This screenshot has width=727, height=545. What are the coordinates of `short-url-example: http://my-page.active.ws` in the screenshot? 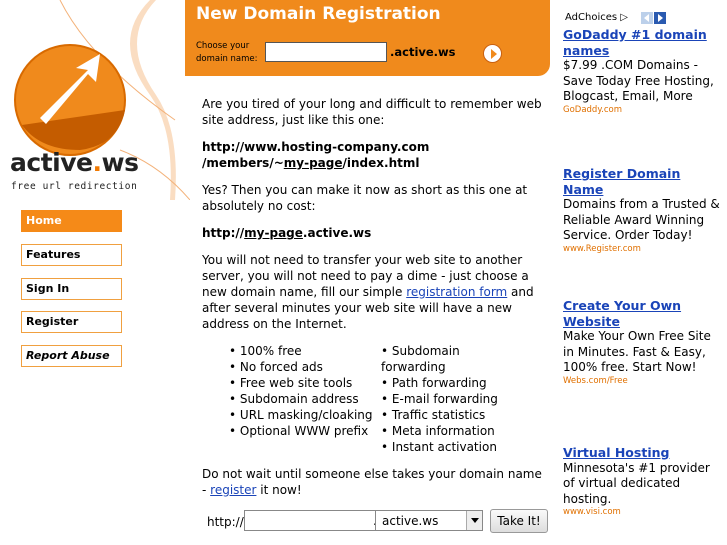 It's located at (374, 233).